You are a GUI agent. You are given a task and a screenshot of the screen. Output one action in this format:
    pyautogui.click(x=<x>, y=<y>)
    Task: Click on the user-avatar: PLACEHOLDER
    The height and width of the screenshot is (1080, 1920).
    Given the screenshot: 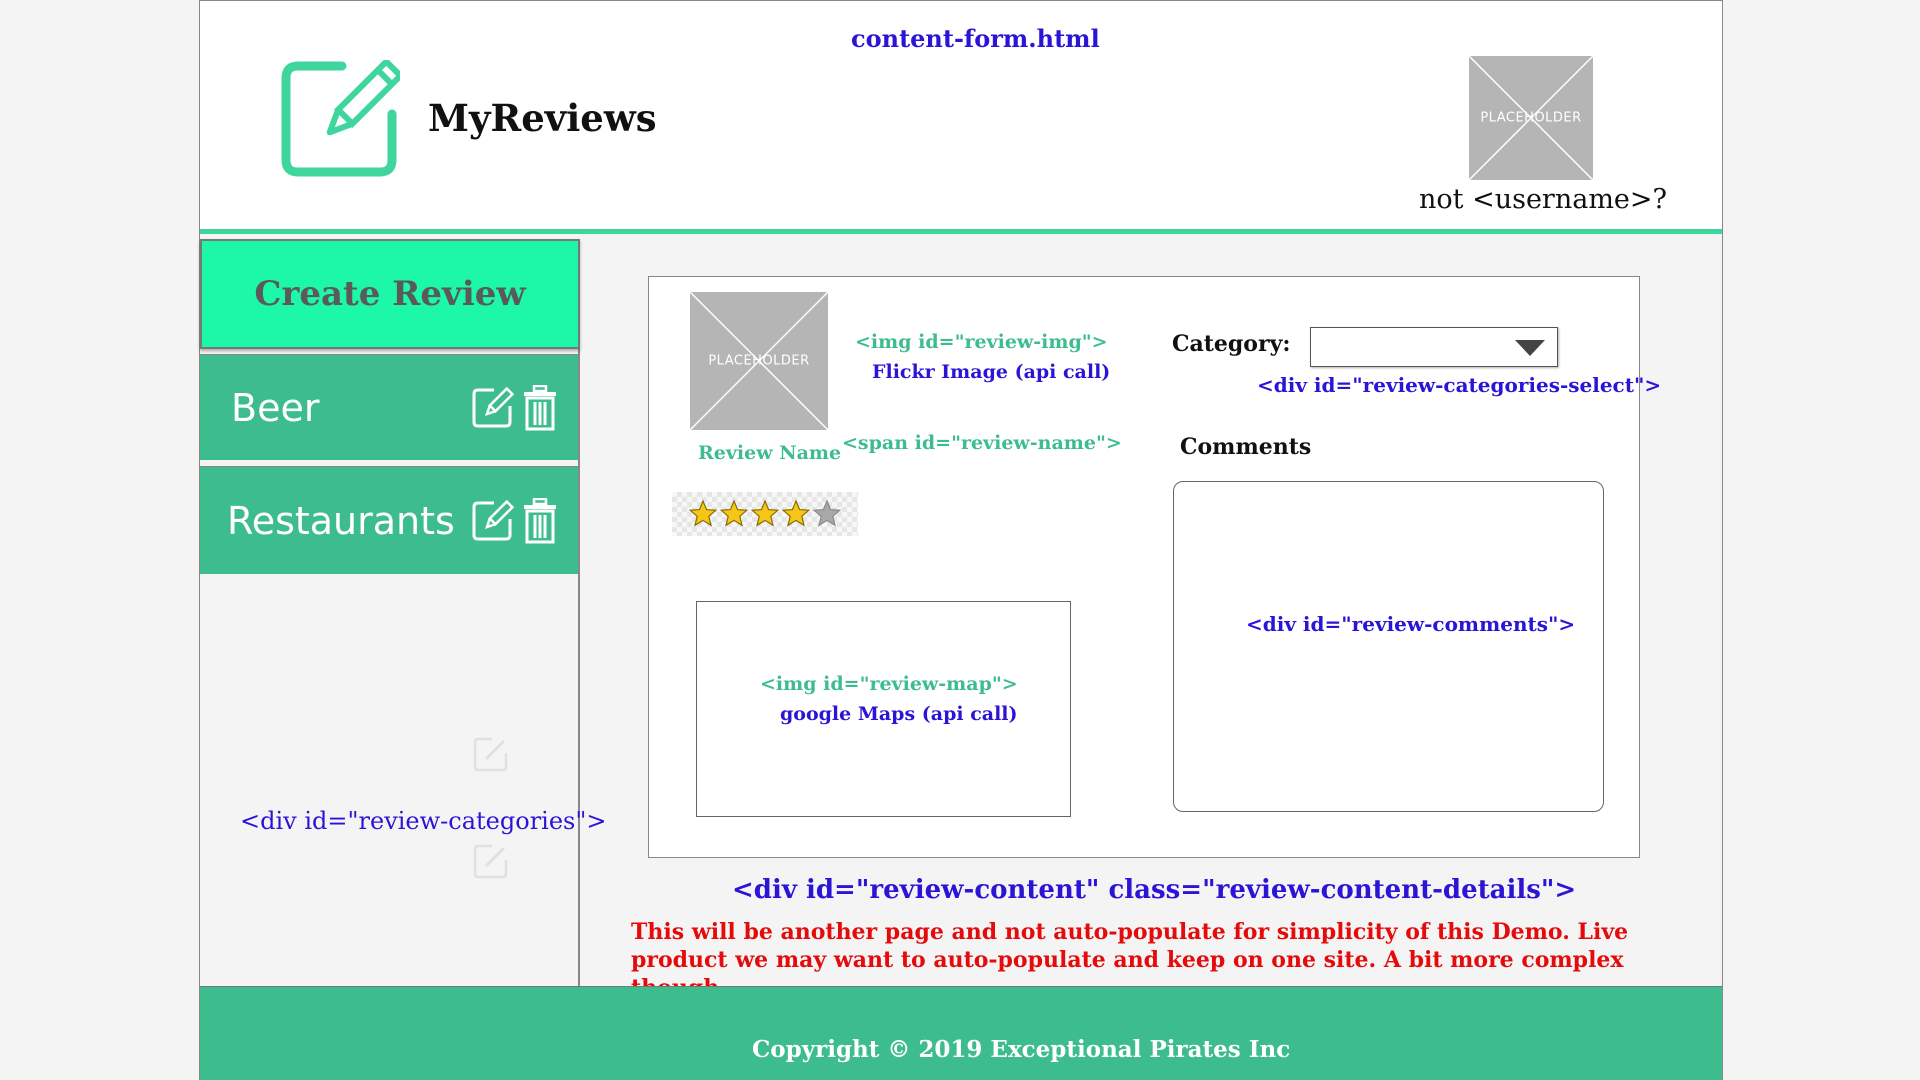 What is the action you would take?
    pyautogui.click(x=1531, y=118)
    